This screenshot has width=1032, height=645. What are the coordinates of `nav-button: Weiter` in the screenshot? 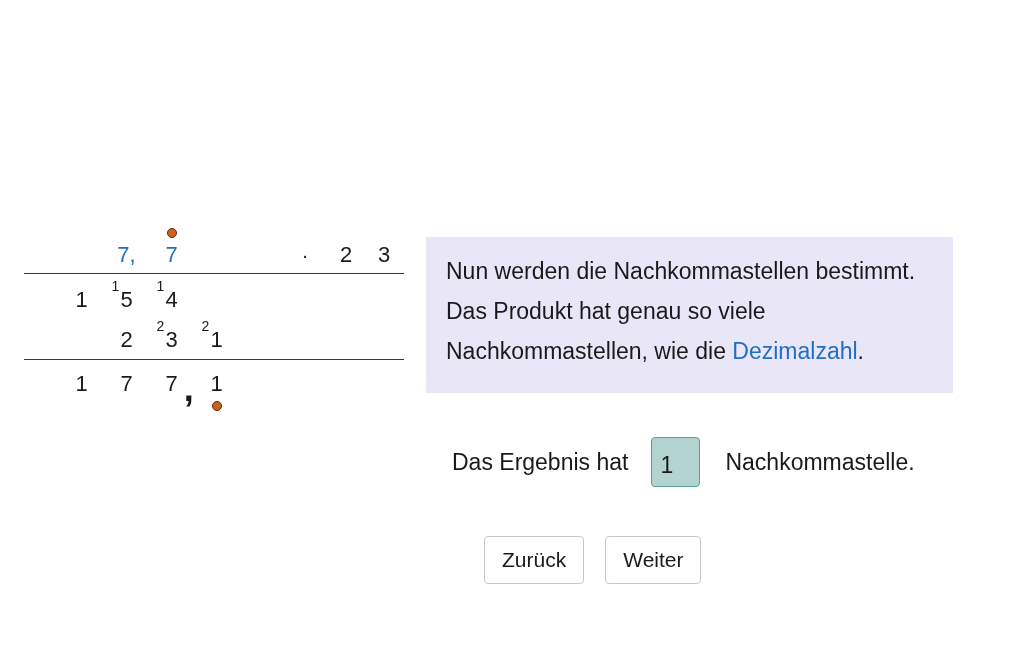 It's located at (653, 560).